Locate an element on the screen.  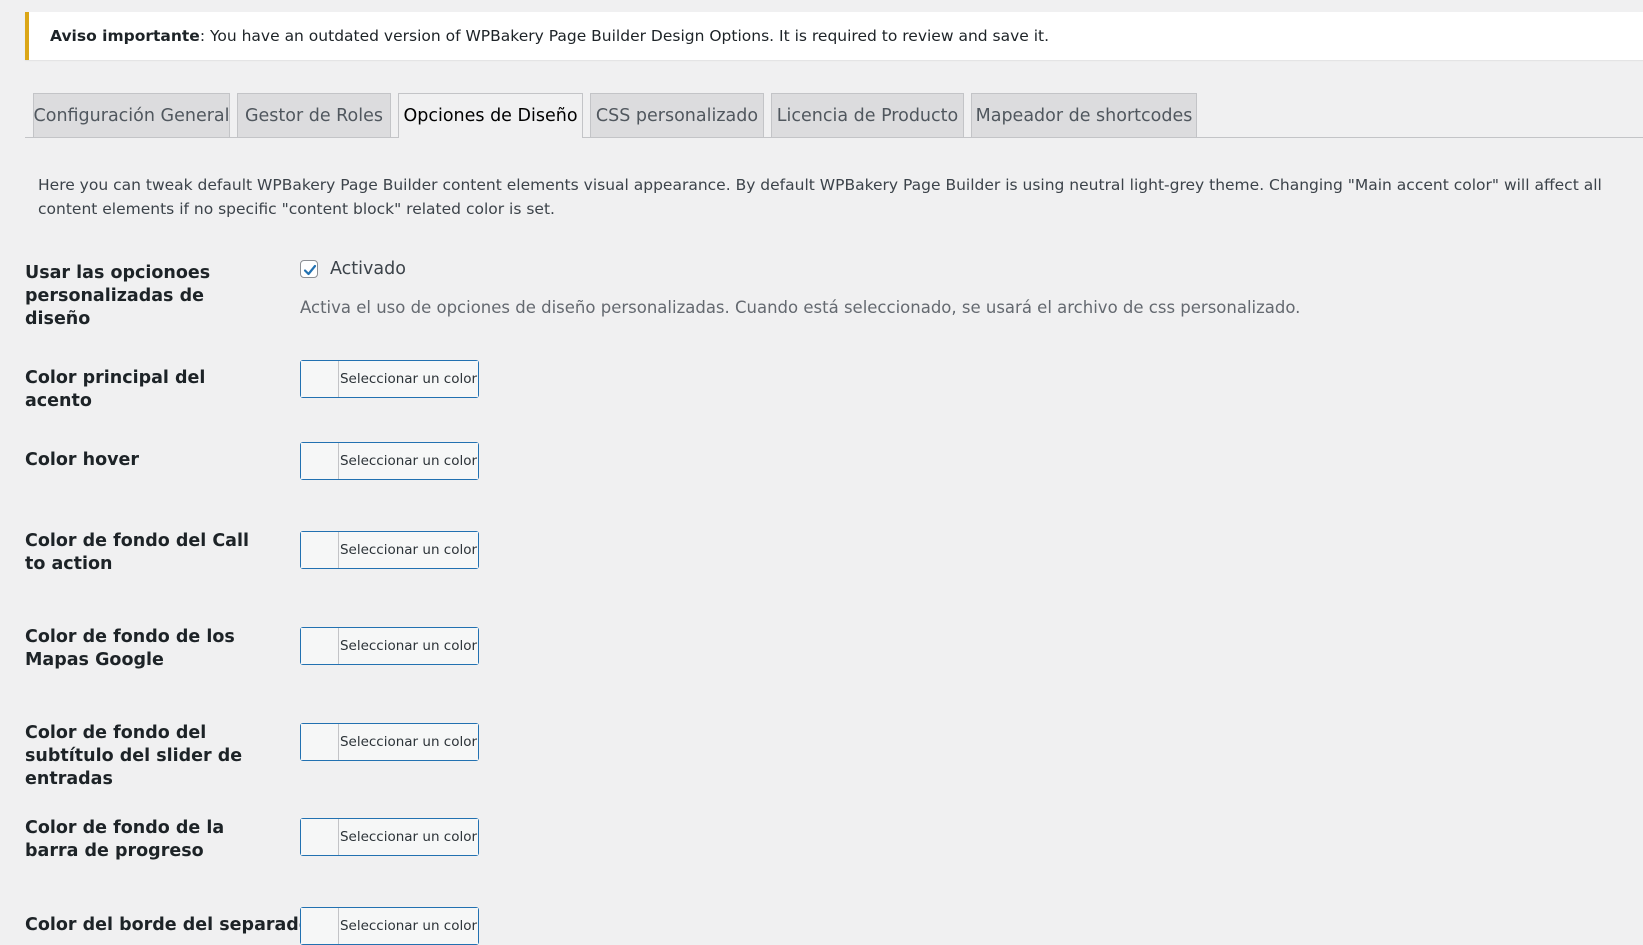
tab-configuracion-general: Configuración General is located at coordinates (131, 115).